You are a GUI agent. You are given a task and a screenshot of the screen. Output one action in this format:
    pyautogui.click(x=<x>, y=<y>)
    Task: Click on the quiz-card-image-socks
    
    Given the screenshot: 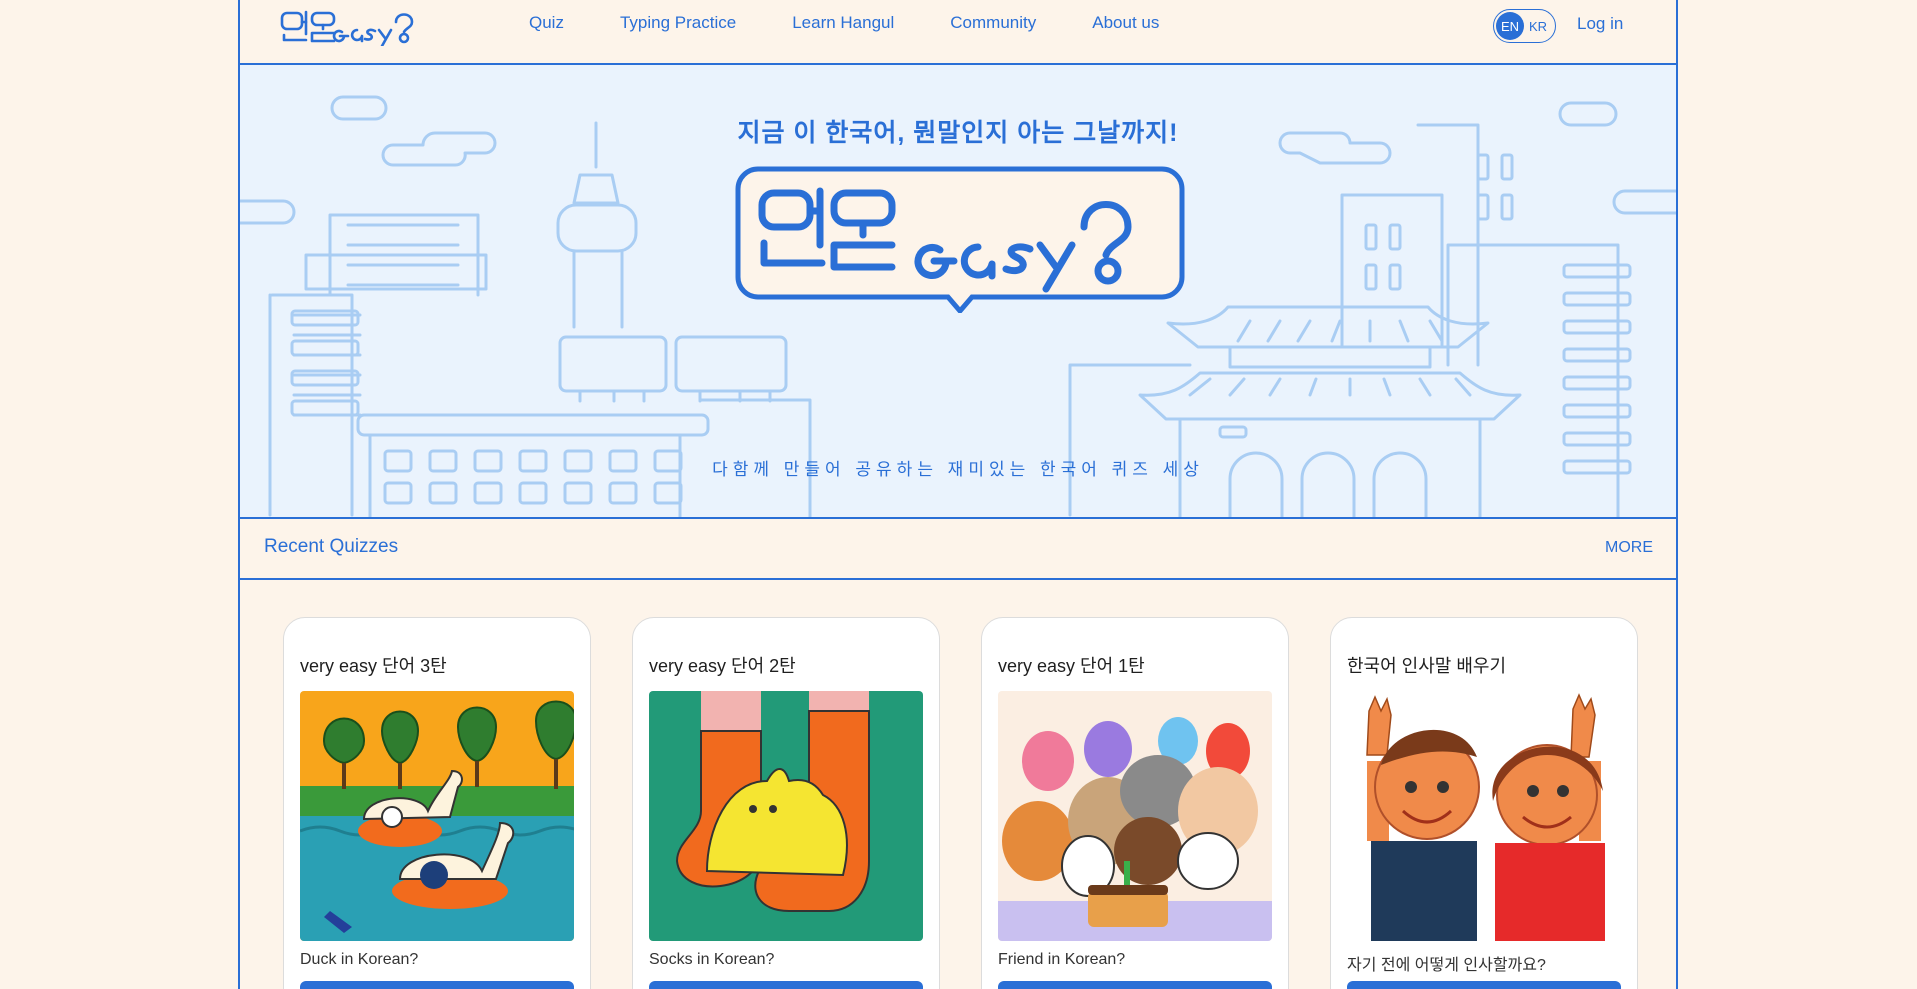 What is the action you would take?
    pyautogui.click(x=786, y=816)
    